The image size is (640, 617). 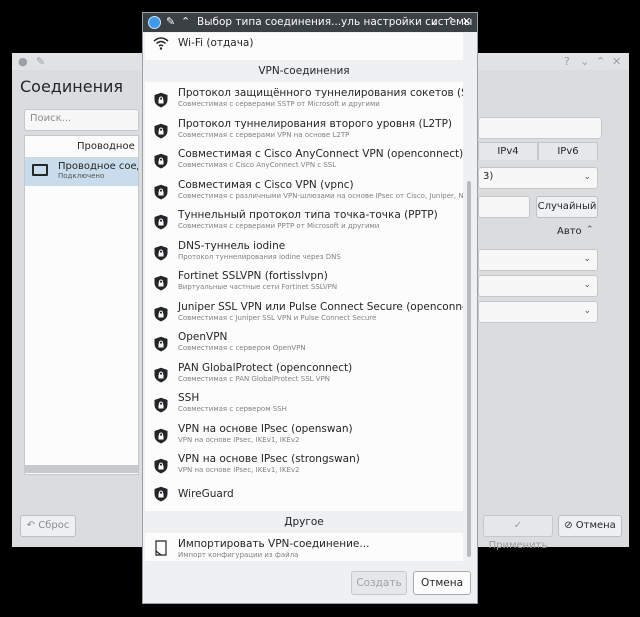 I want to click on computer-icon, so click(x=40, y=170).